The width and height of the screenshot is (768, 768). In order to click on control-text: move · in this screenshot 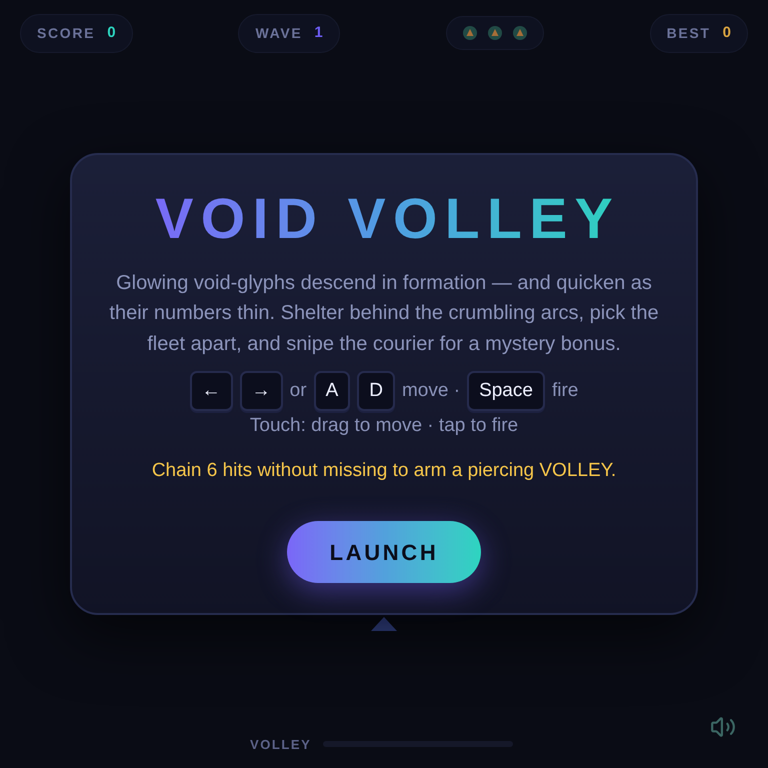, I will do `click(431, 390)`.